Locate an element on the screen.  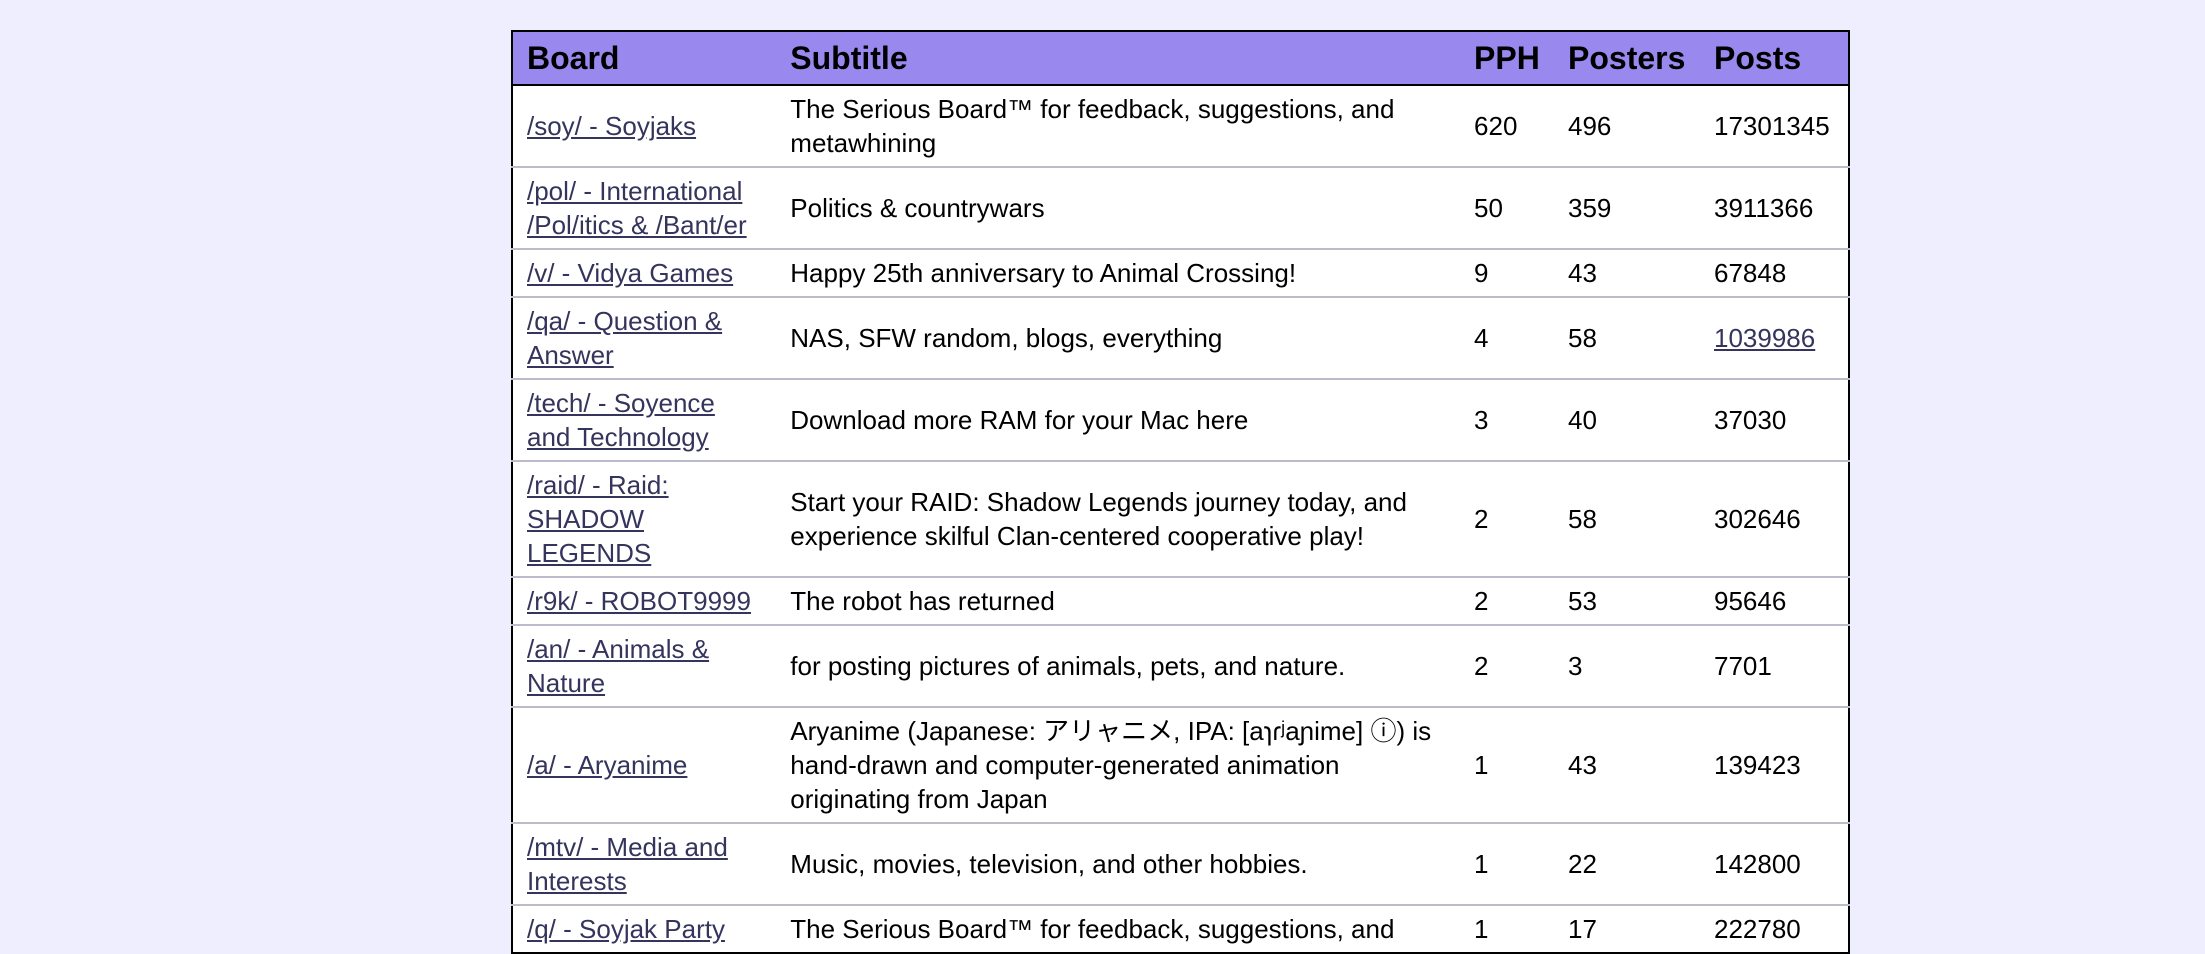
board-link-tech: /tech/ - Soyence and Technology is located at coordinates (621, 420).